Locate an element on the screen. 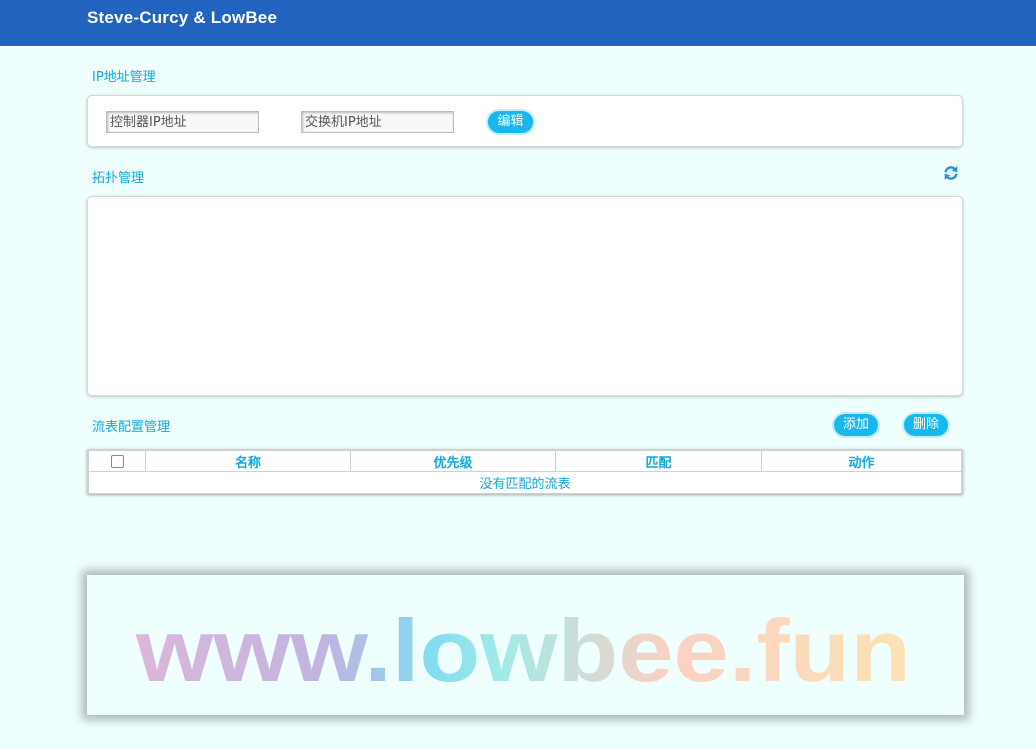  banner-logo: www.lowbee.fun is located at coordinates (523, 650).